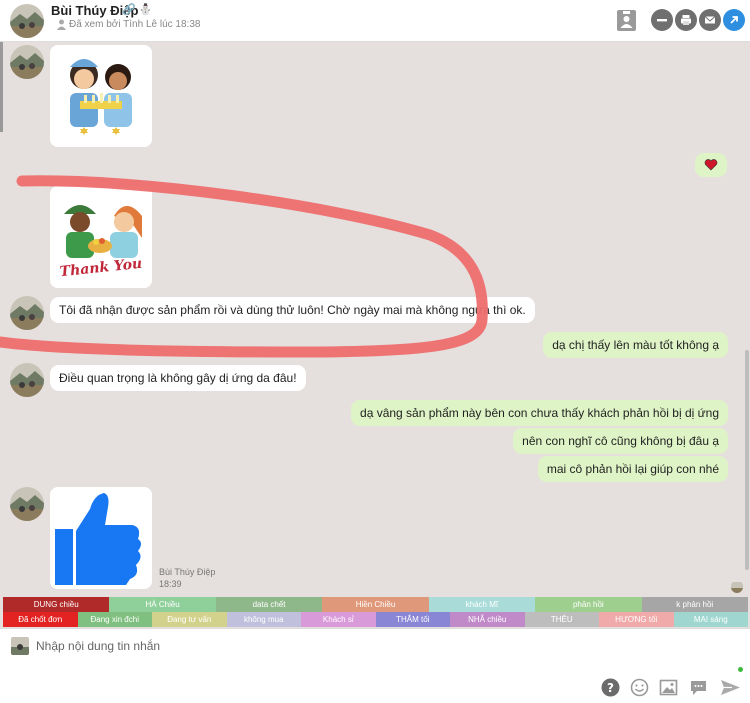  I want to click on tag-label: DUNG chiều, so click(56, 604).